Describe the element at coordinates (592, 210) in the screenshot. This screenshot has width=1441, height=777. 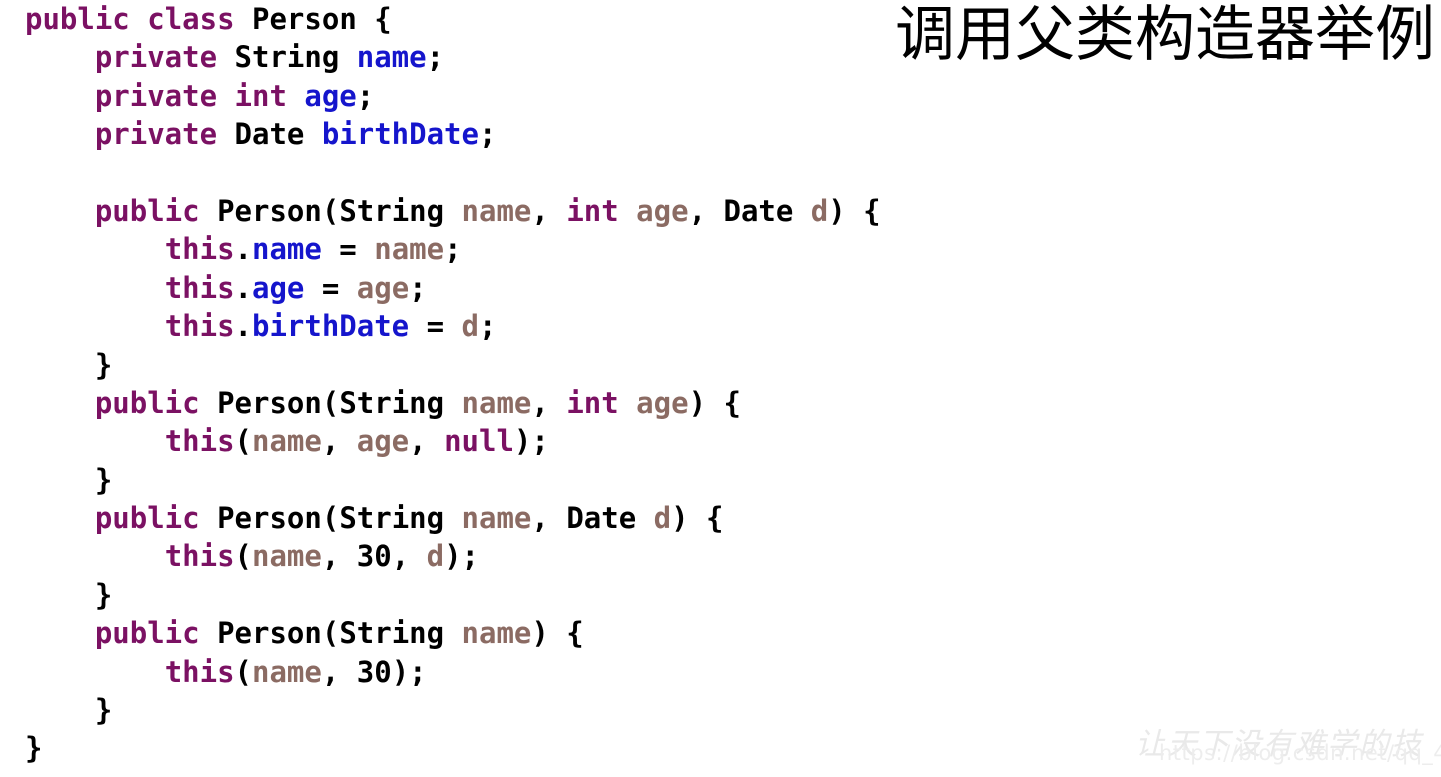
I see `code-token-kw: int` at that location.